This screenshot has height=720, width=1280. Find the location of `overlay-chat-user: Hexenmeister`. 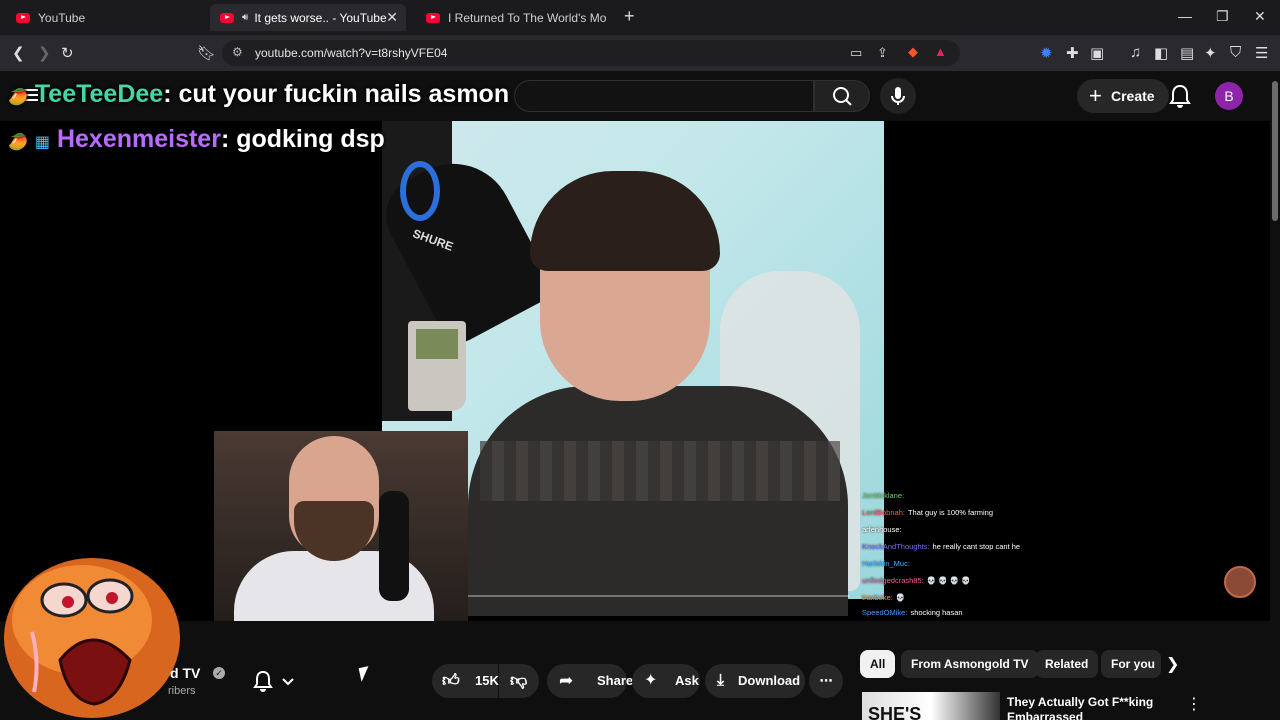

overlay-chat-user: Hexenmeister is located at coordinates (138, 139).